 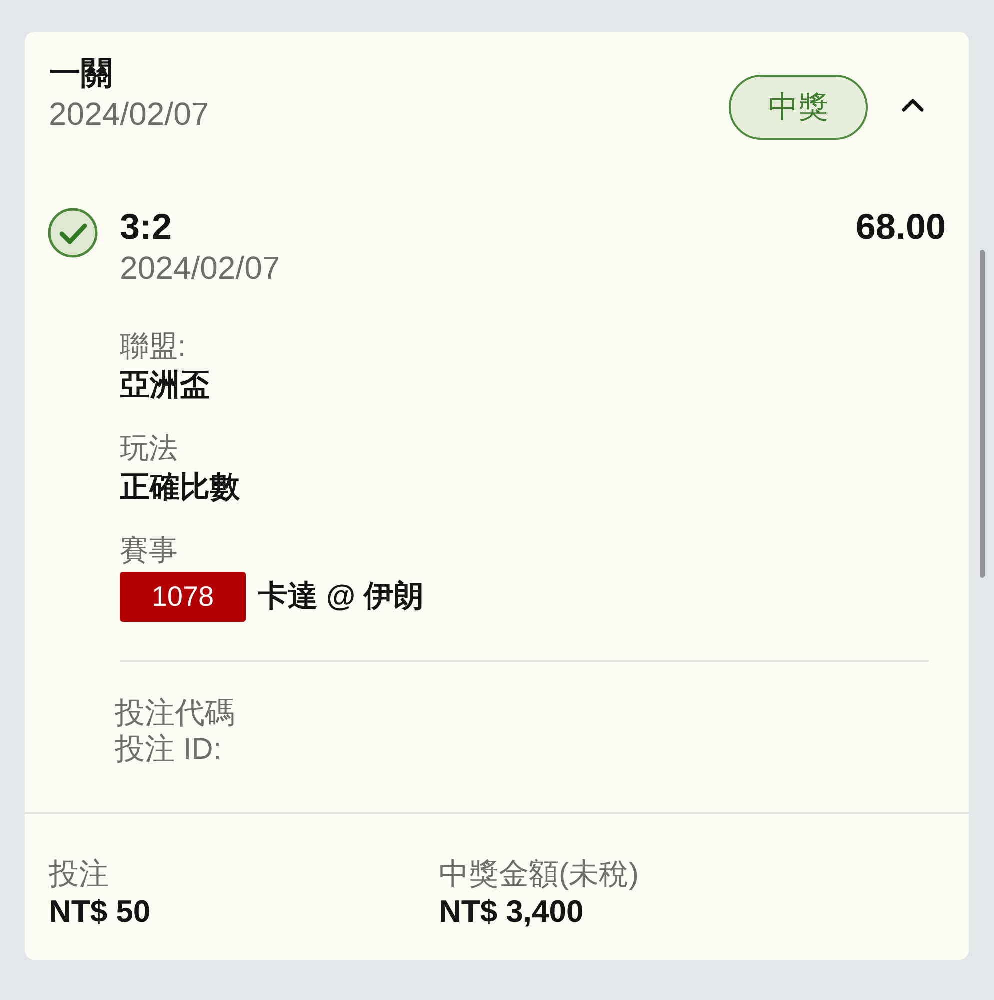 I want to click on selection-date: 2024/02/07, so click(x=200, y=268).